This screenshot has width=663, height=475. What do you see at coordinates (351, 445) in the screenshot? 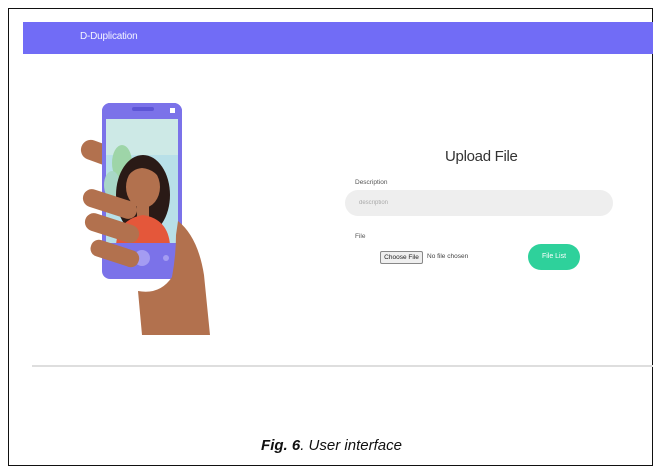
I see `figure-caption-text: . User interface` at bounding box center [351, 445].